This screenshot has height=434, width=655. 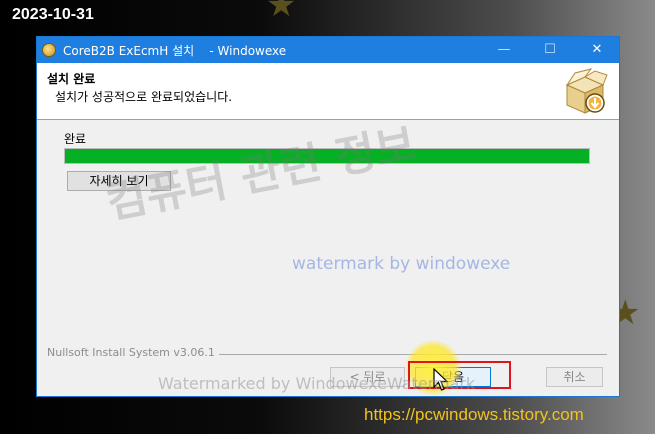 What do you see at coordinates (574, 377) in the screenshot?
I see `cancel-button: 취소` at bounding box center [574, 377].